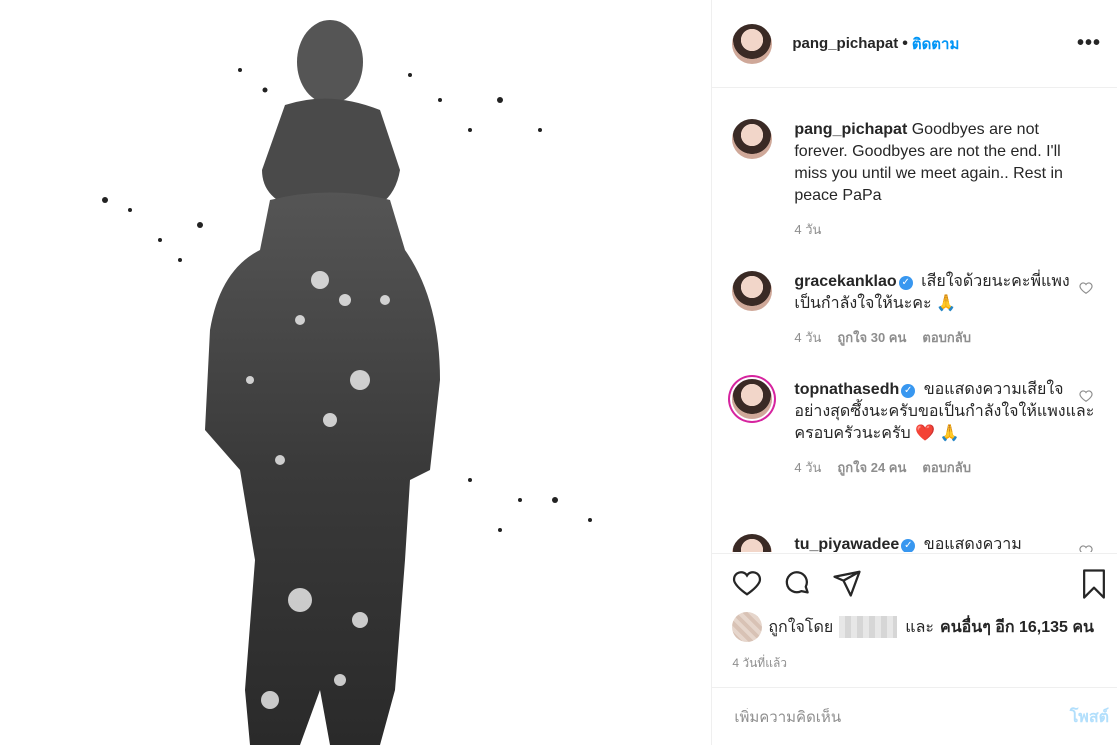 This screenshot has height=746, width=1117. What do you see at coordinates (846, 544) in the screenshot?
I see `commenter-username: tu_piyawadee` at bounding box center [846, 544].